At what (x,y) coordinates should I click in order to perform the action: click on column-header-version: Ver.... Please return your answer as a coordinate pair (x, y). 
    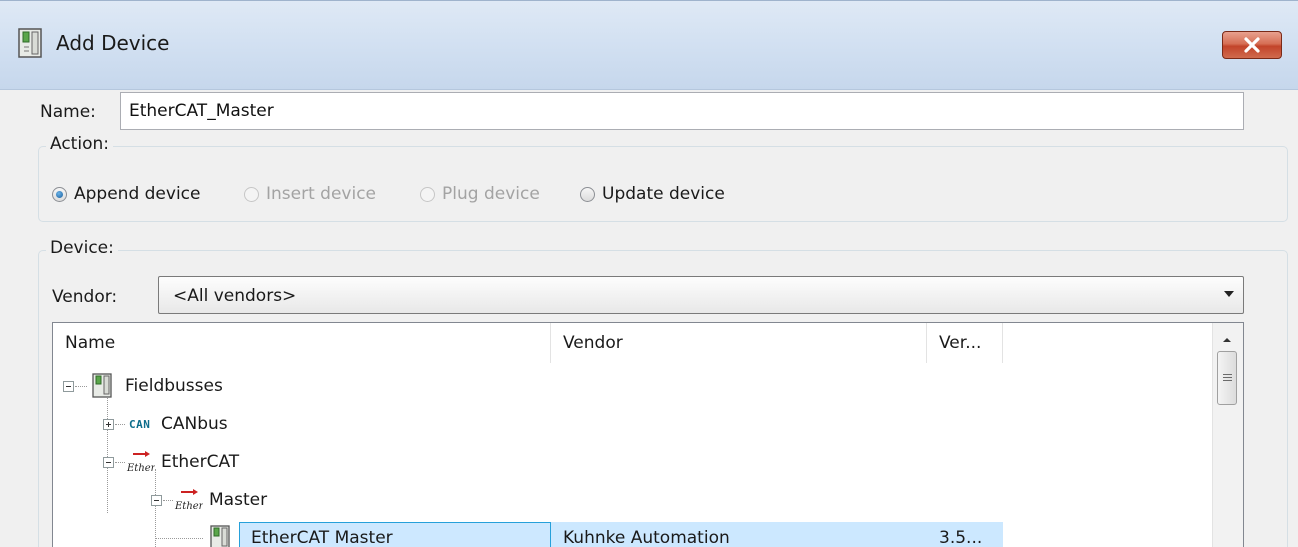
    Looking at the image, I should click on (965, 343).